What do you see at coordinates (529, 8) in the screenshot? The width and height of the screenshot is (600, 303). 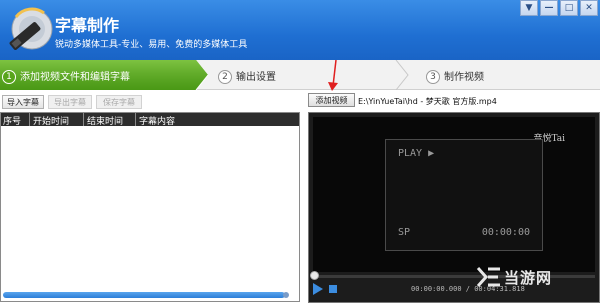 I see `menu-icon: ▼` at bounding box center [529, 8].